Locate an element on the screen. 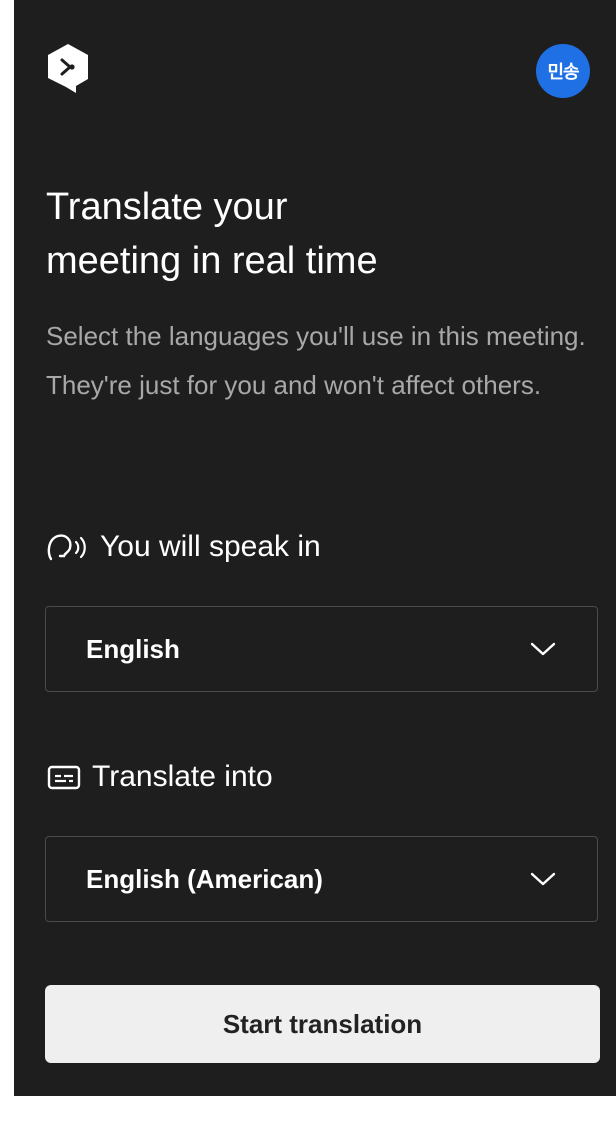  speak-language-select: English is located at coordinates (321, 649).